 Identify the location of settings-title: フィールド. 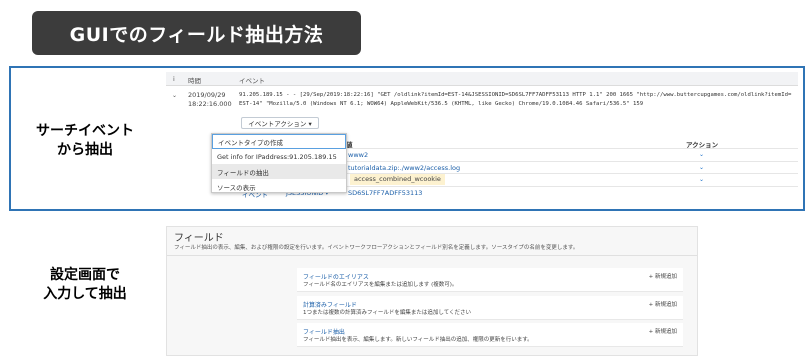
(199, 238).